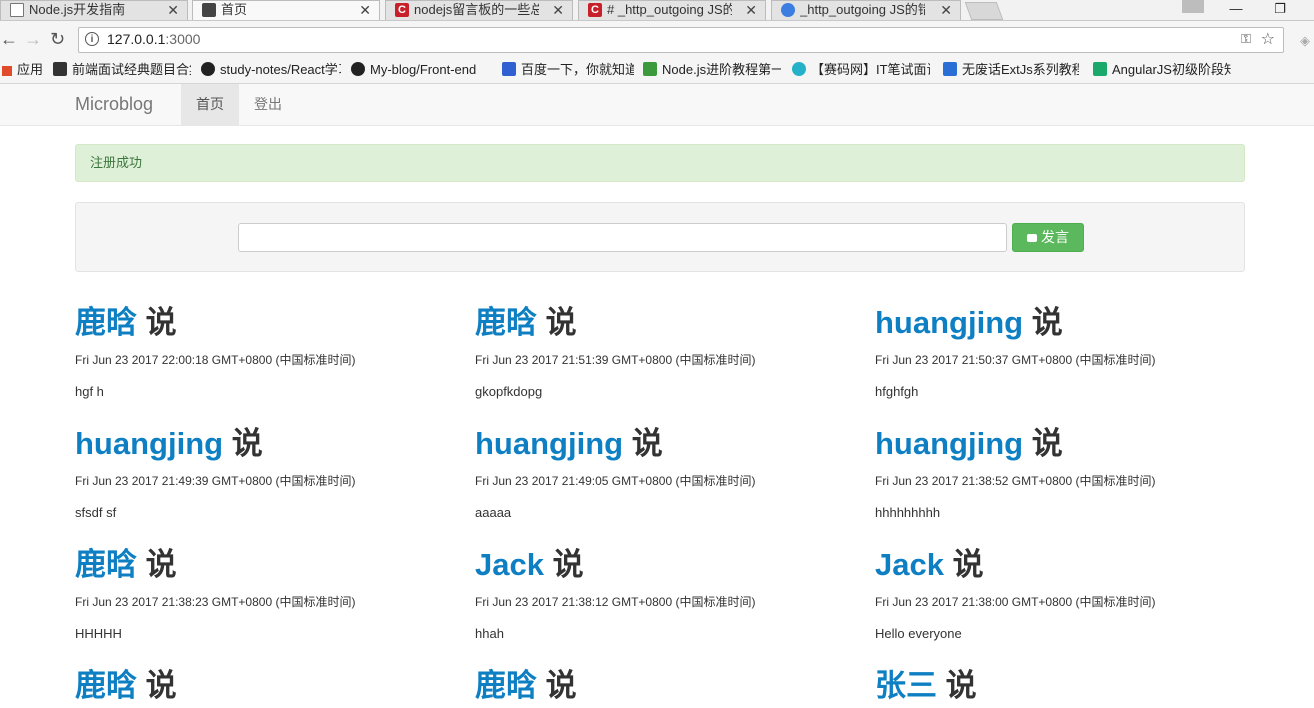 The height and width of the screenshot is (708, 1314). Describe the element at coordinates (30, 69) in the screenshot. I see `bookmark-label: 应用` at that location.